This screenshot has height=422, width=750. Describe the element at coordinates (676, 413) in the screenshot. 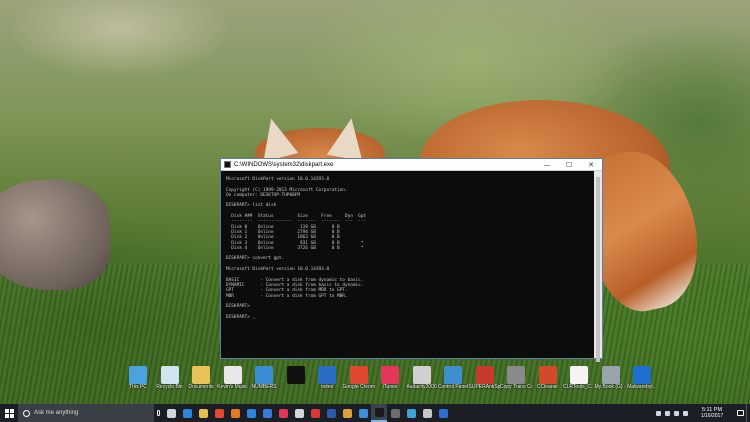

I see `volume-icon` at that location.